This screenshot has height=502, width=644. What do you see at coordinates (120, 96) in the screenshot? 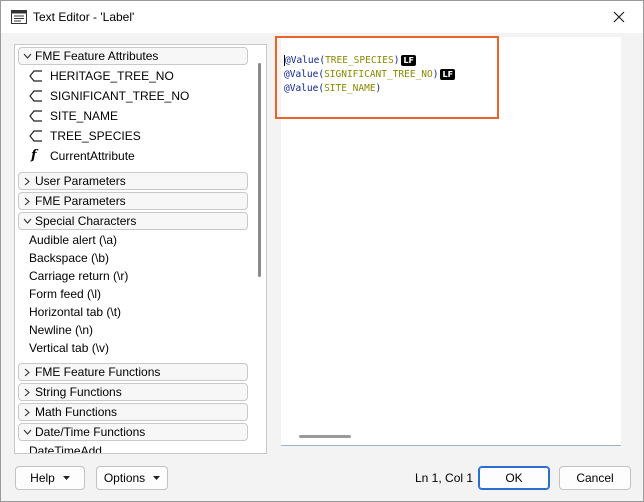
I see `attribute-label: SIGNIFICANT_TREE_NO` at bounding box center [120, 96].